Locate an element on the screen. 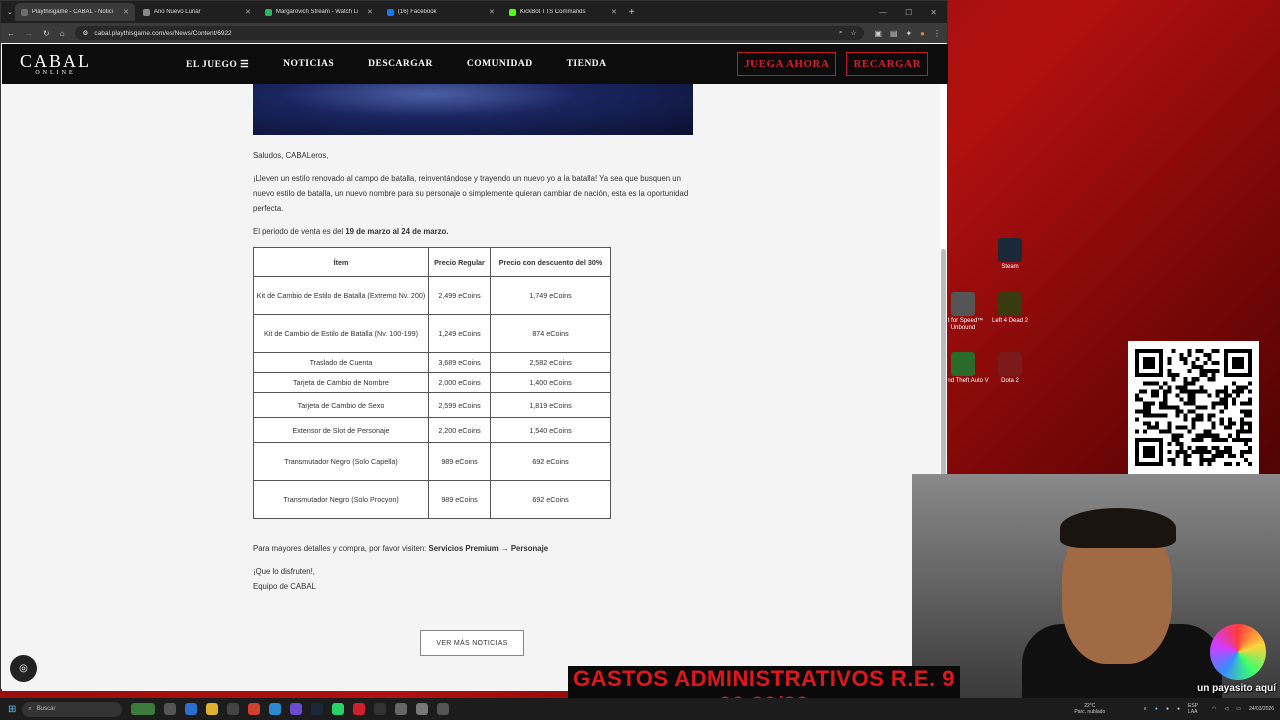  extension-icon: ▣ is located at coordinates (878, 33).